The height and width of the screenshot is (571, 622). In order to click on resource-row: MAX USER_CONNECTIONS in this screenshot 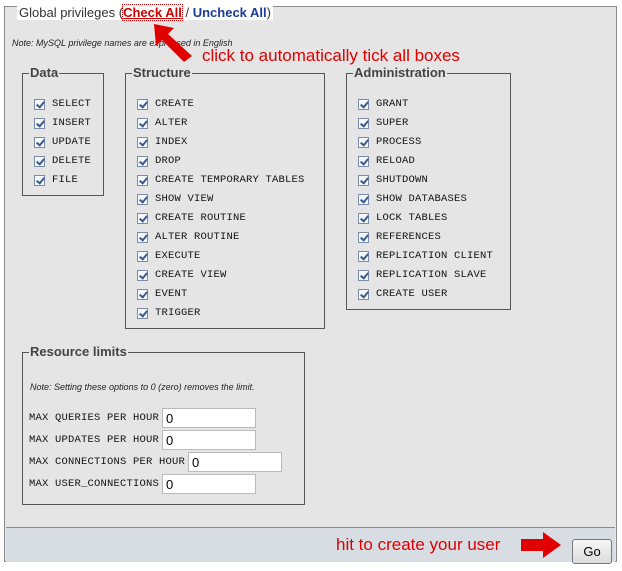, I will do `click(143, 484)`.